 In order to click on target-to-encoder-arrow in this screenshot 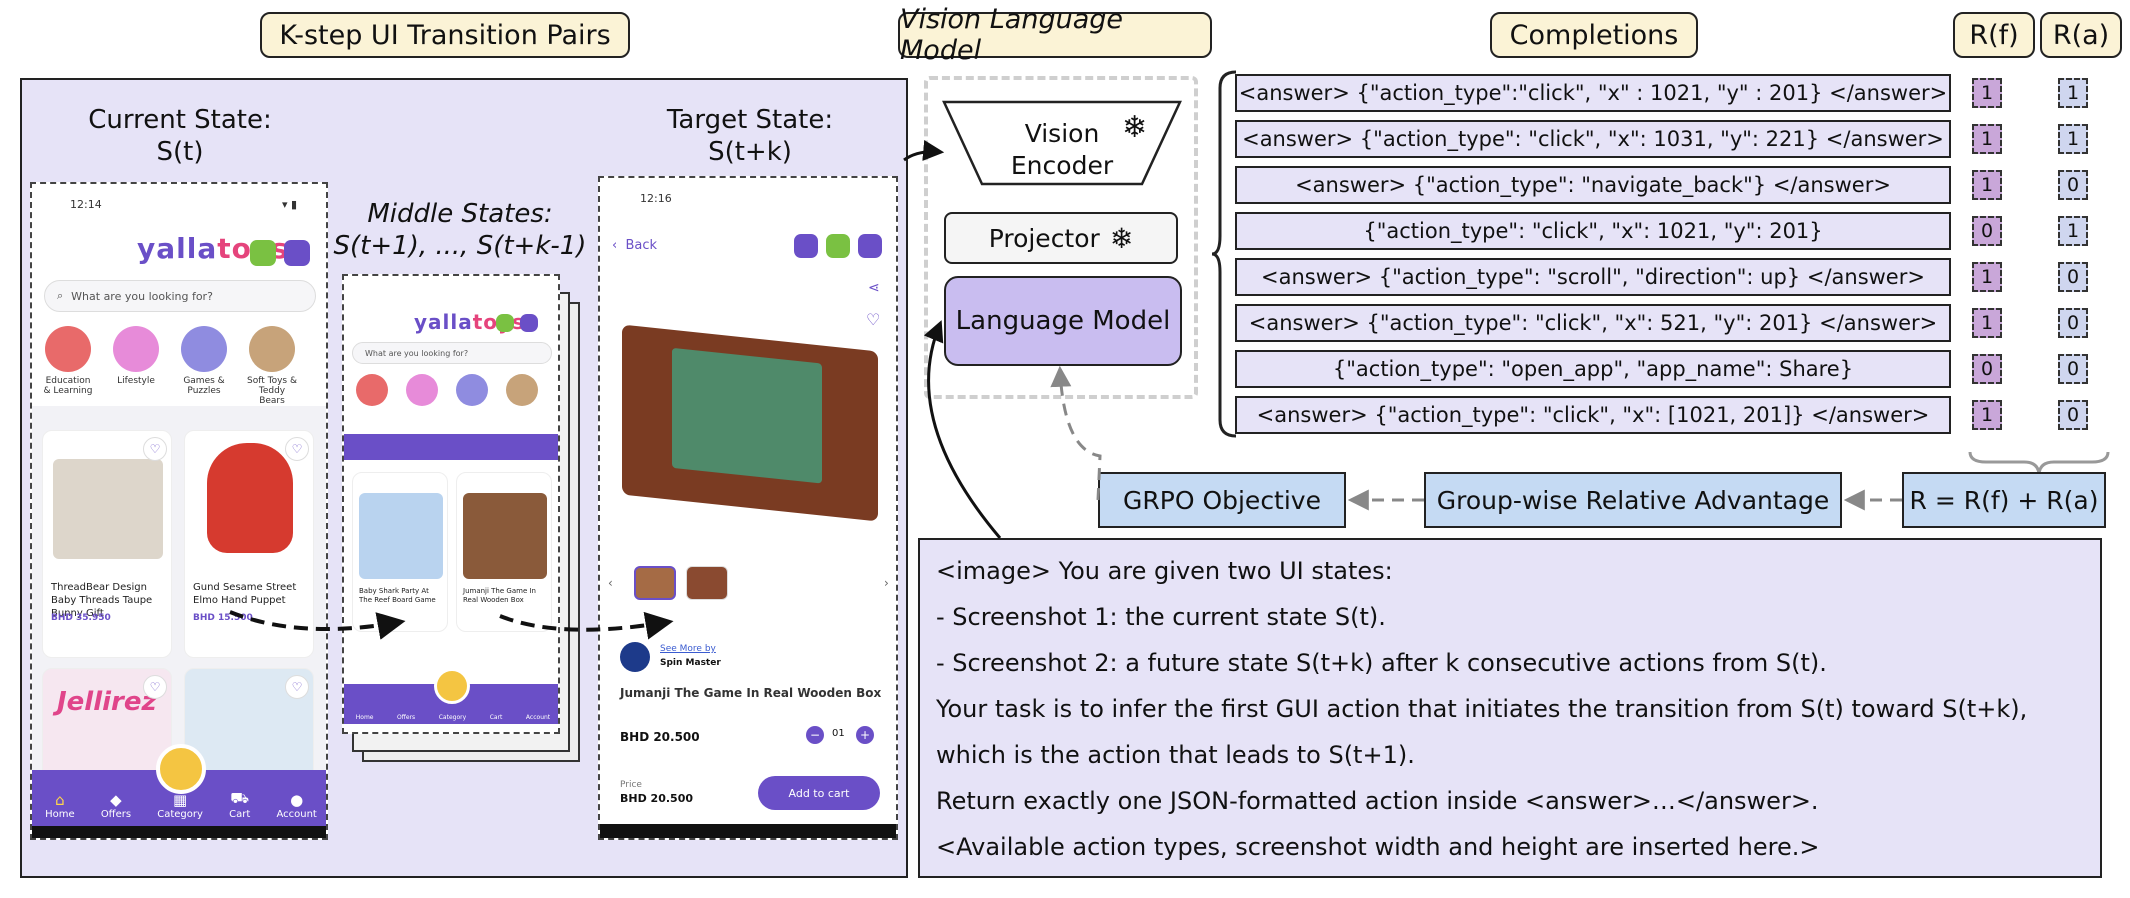, I will do `click(924, 151)`.